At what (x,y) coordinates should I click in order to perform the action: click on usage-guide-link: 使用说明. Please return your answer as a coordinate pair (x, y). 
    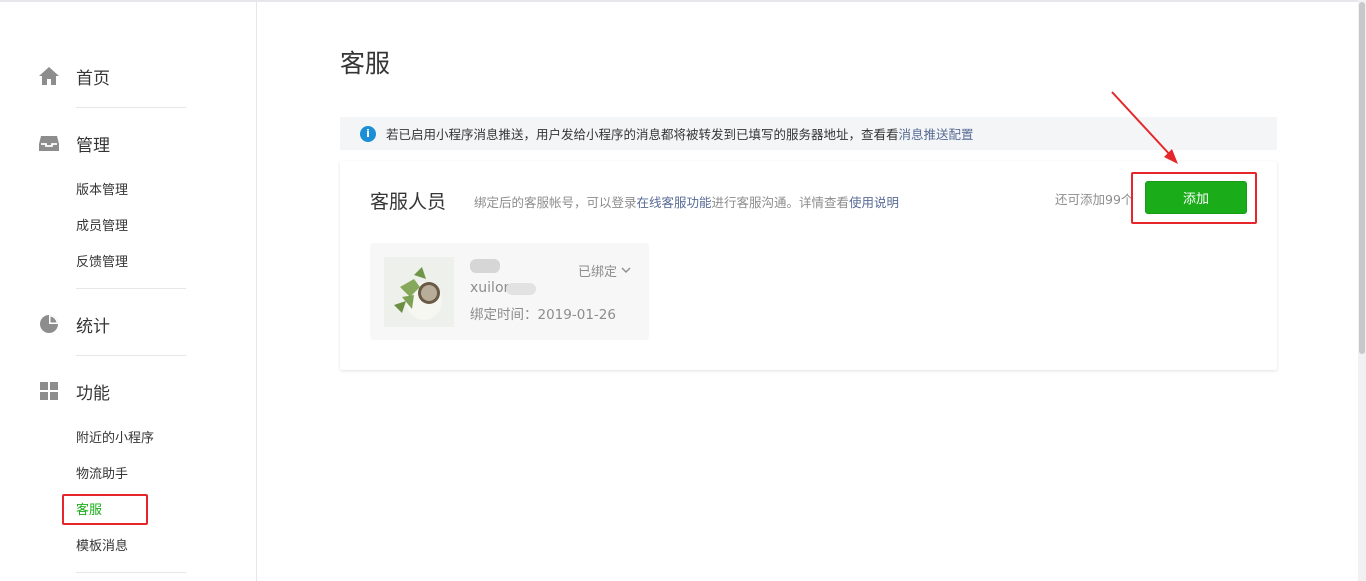
    Looking at the image, I should click on (874, 202).